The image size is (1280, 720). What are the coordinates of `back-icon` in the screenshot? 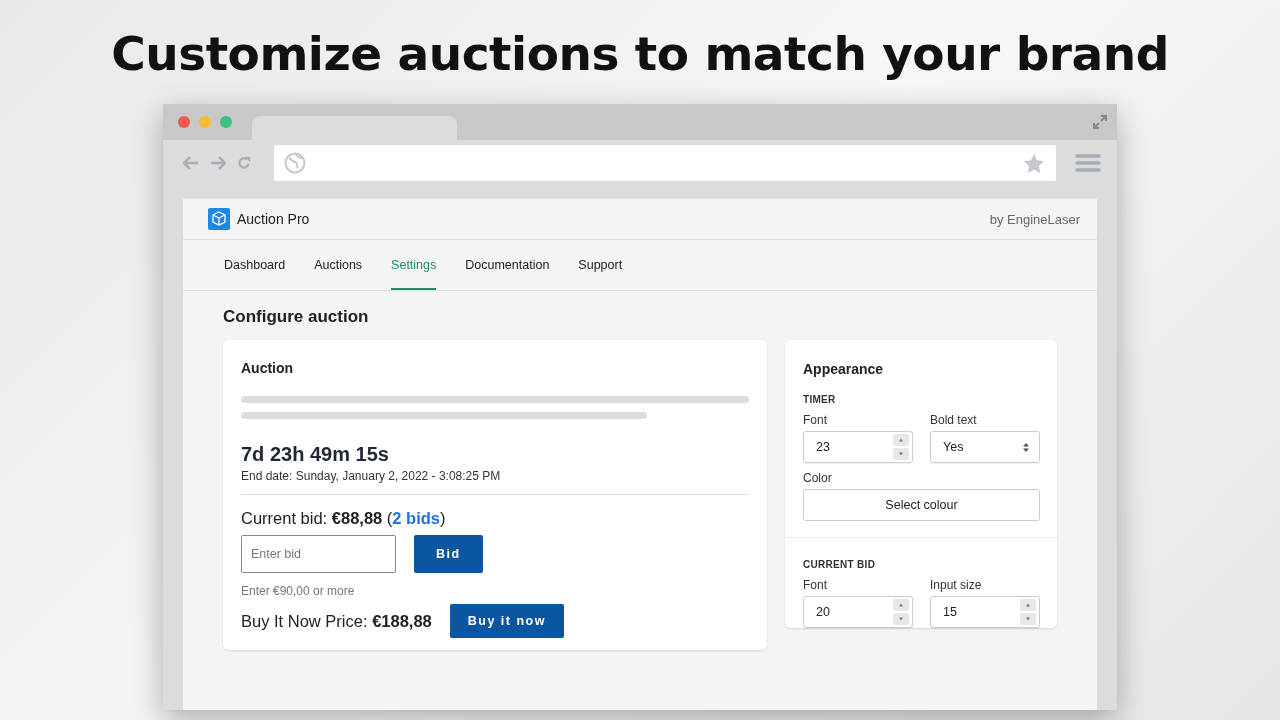 It's located at (191, 163).